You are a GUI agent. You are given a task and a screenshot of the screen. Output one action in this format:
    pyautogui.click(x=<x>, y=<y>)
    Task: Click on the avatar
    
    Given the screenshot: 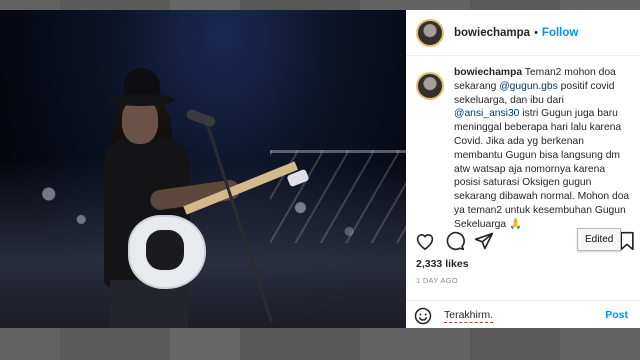 What is the action you would take?
    pyautogui.click(x=430, y=32)
    